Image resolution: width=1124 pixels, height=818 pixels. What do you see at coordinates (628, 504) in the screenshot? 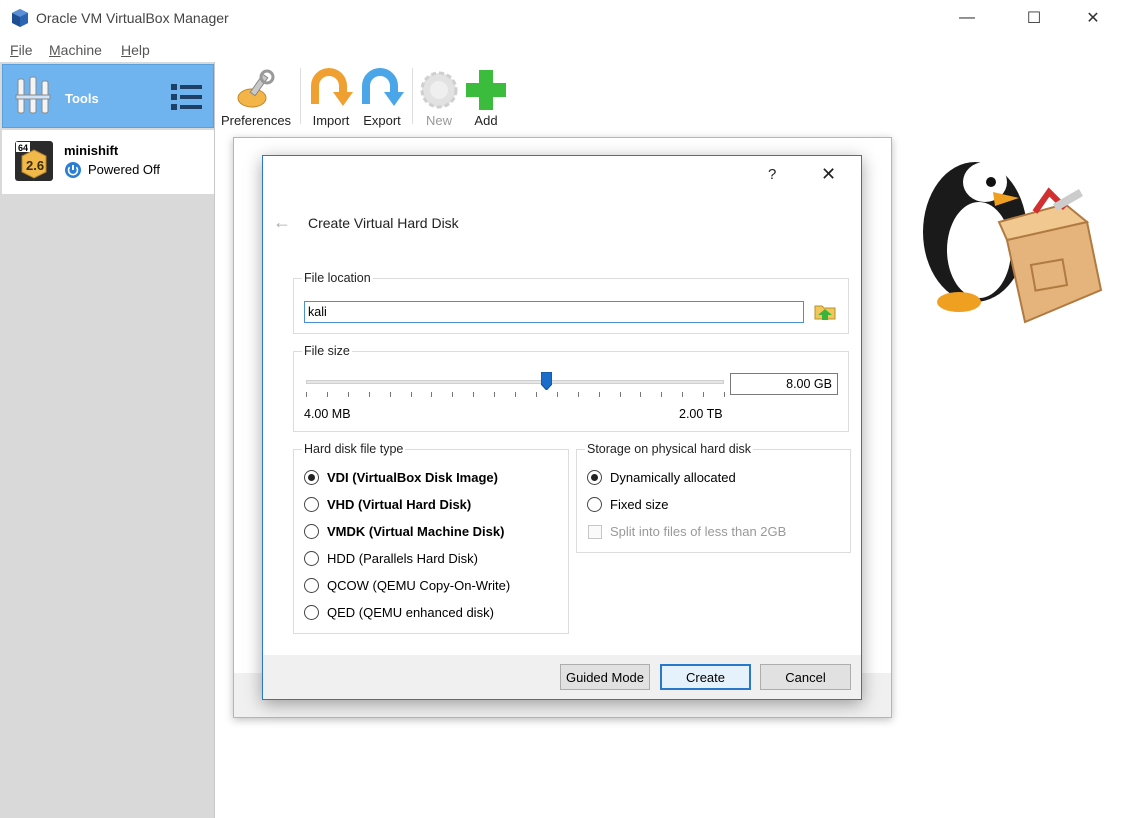
I see `fixed-size-radio: Fixed size` at bounding box center [628, 504].